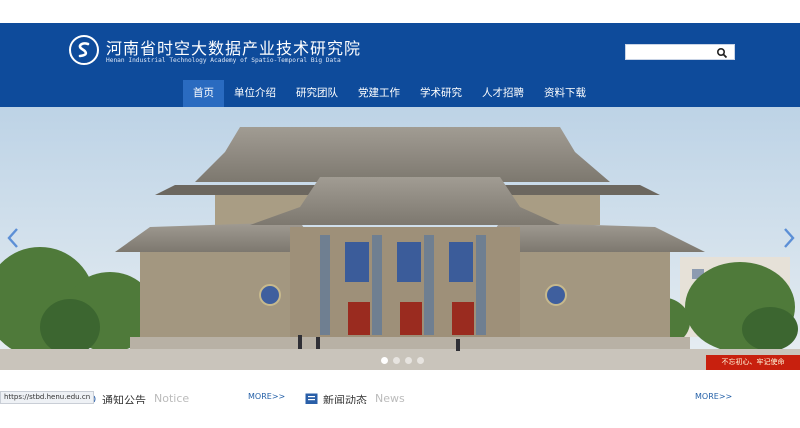 The width and height of the screenshot is (800, 428). What do you see at coordinates (441, 93) in the screenshot?
I see `nav-item-research: 学术研究` at bounding box center [441, 93].